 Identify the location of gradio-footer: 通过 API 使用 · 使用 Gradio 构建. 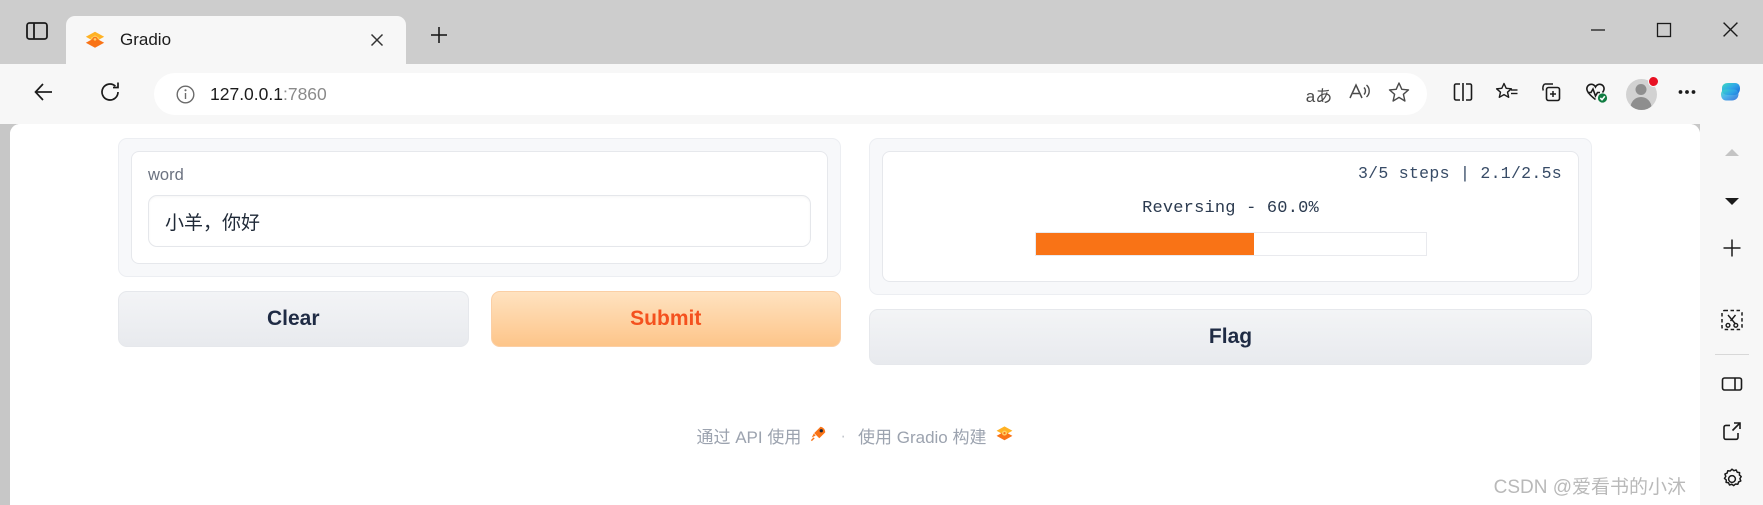
(855, 435).